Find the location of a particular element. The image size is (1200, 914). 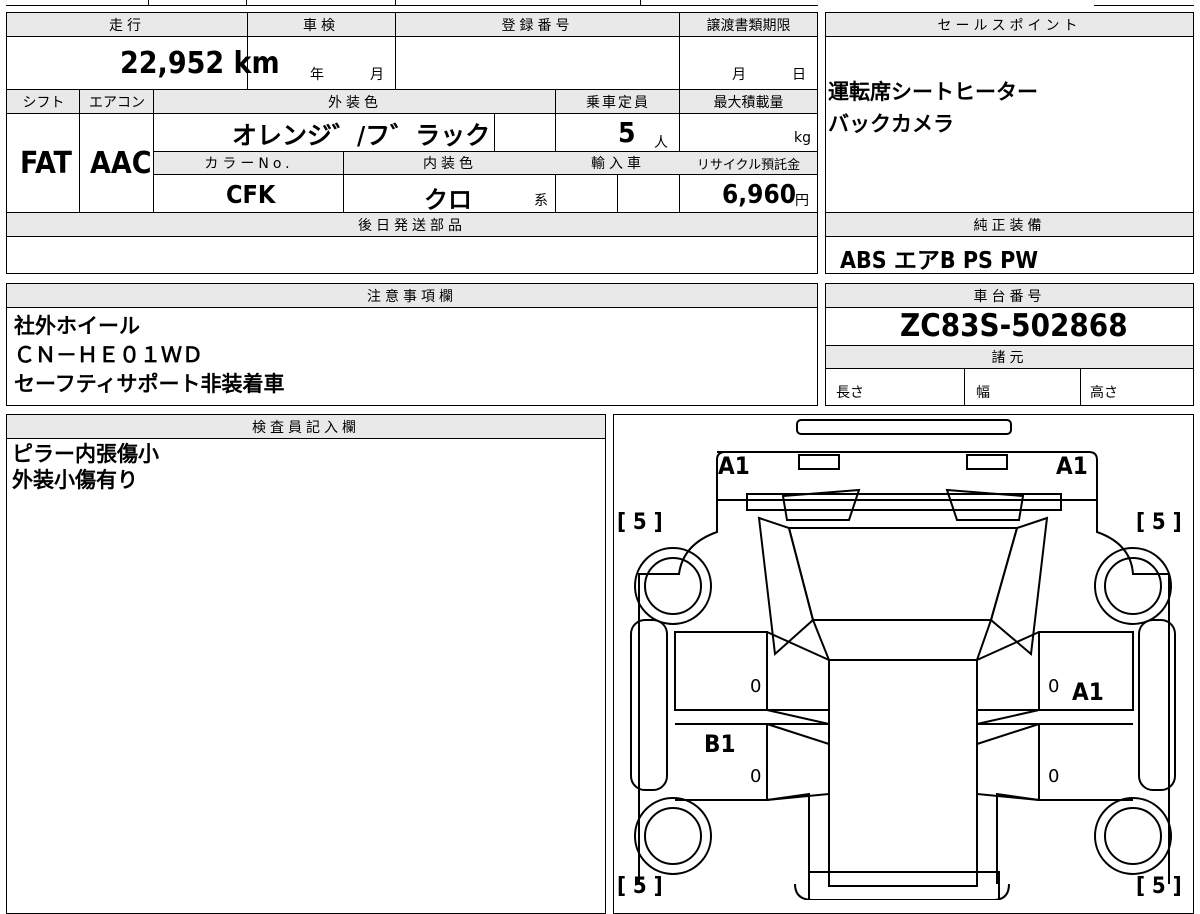

transfer-day-unit: 日 is located at coordinates (799, 75).